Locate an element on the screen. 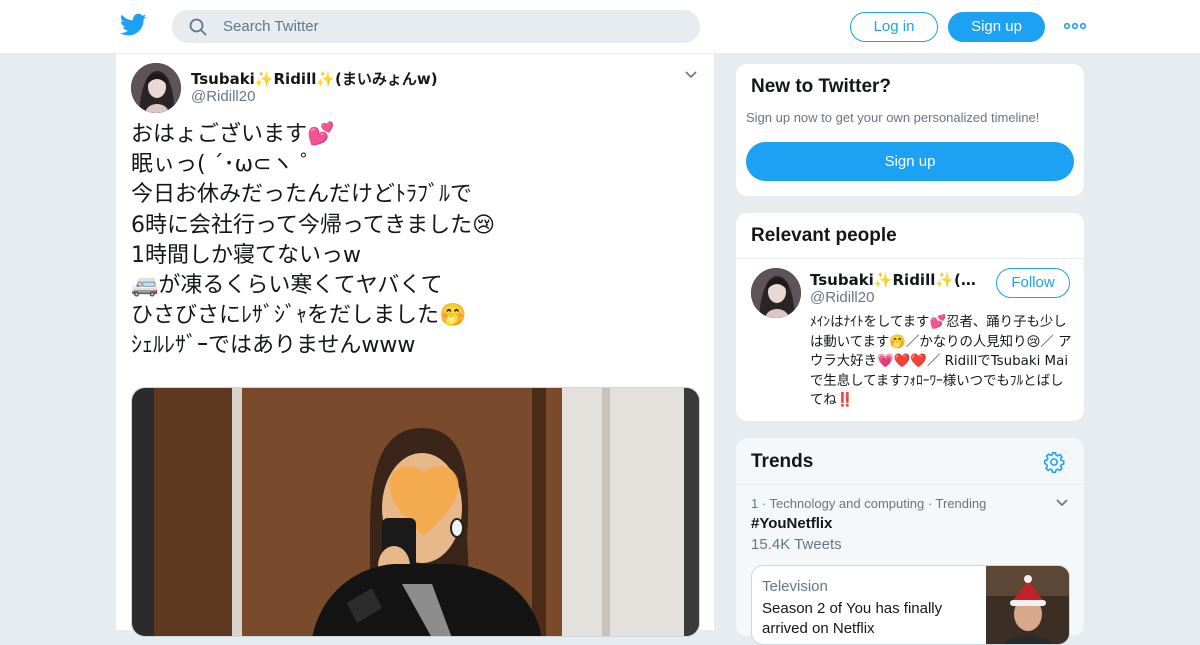 The image size is (1200, 645). search-box is located at coordinates (436, 26).